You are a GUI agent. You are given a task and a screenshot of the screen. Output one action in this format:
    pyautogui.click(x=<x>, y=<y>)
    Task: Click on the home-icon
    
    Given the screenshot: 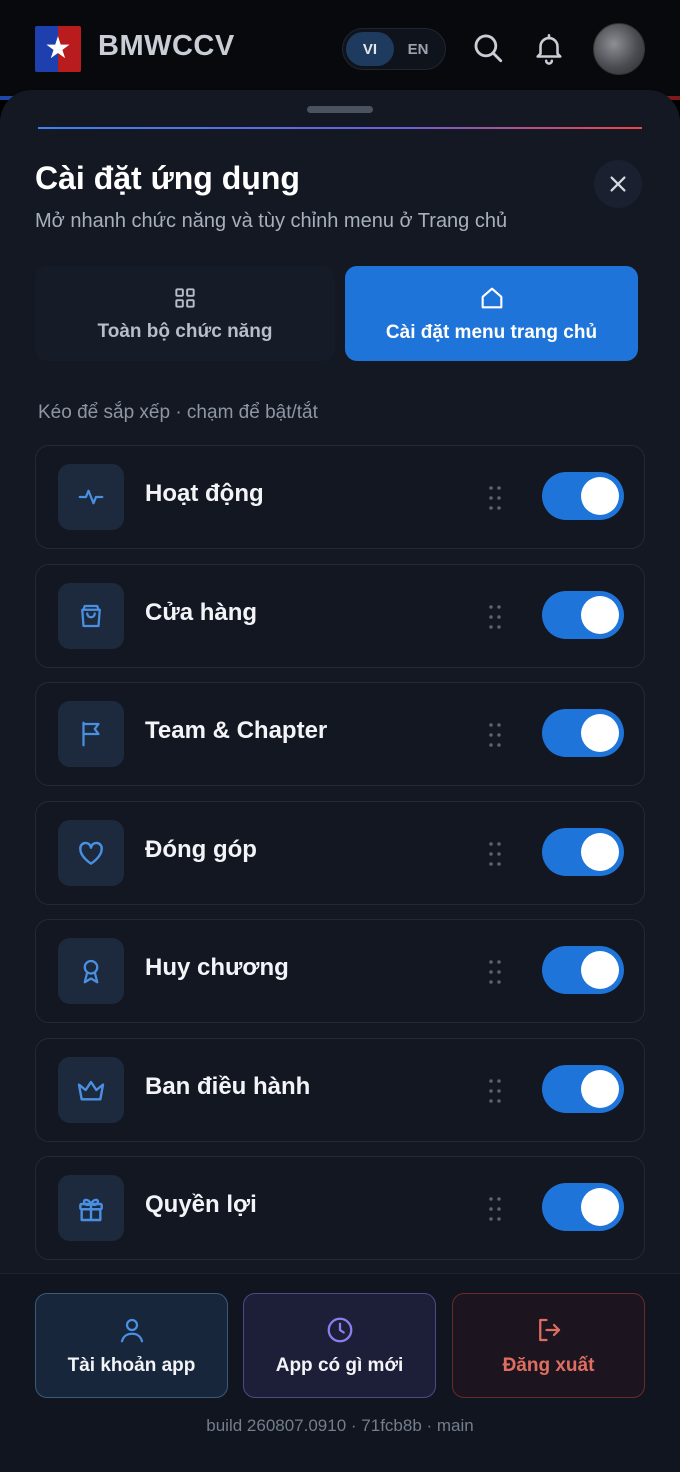 What is the action you would take?
    pyautogui.click(x=491, y=297)
    